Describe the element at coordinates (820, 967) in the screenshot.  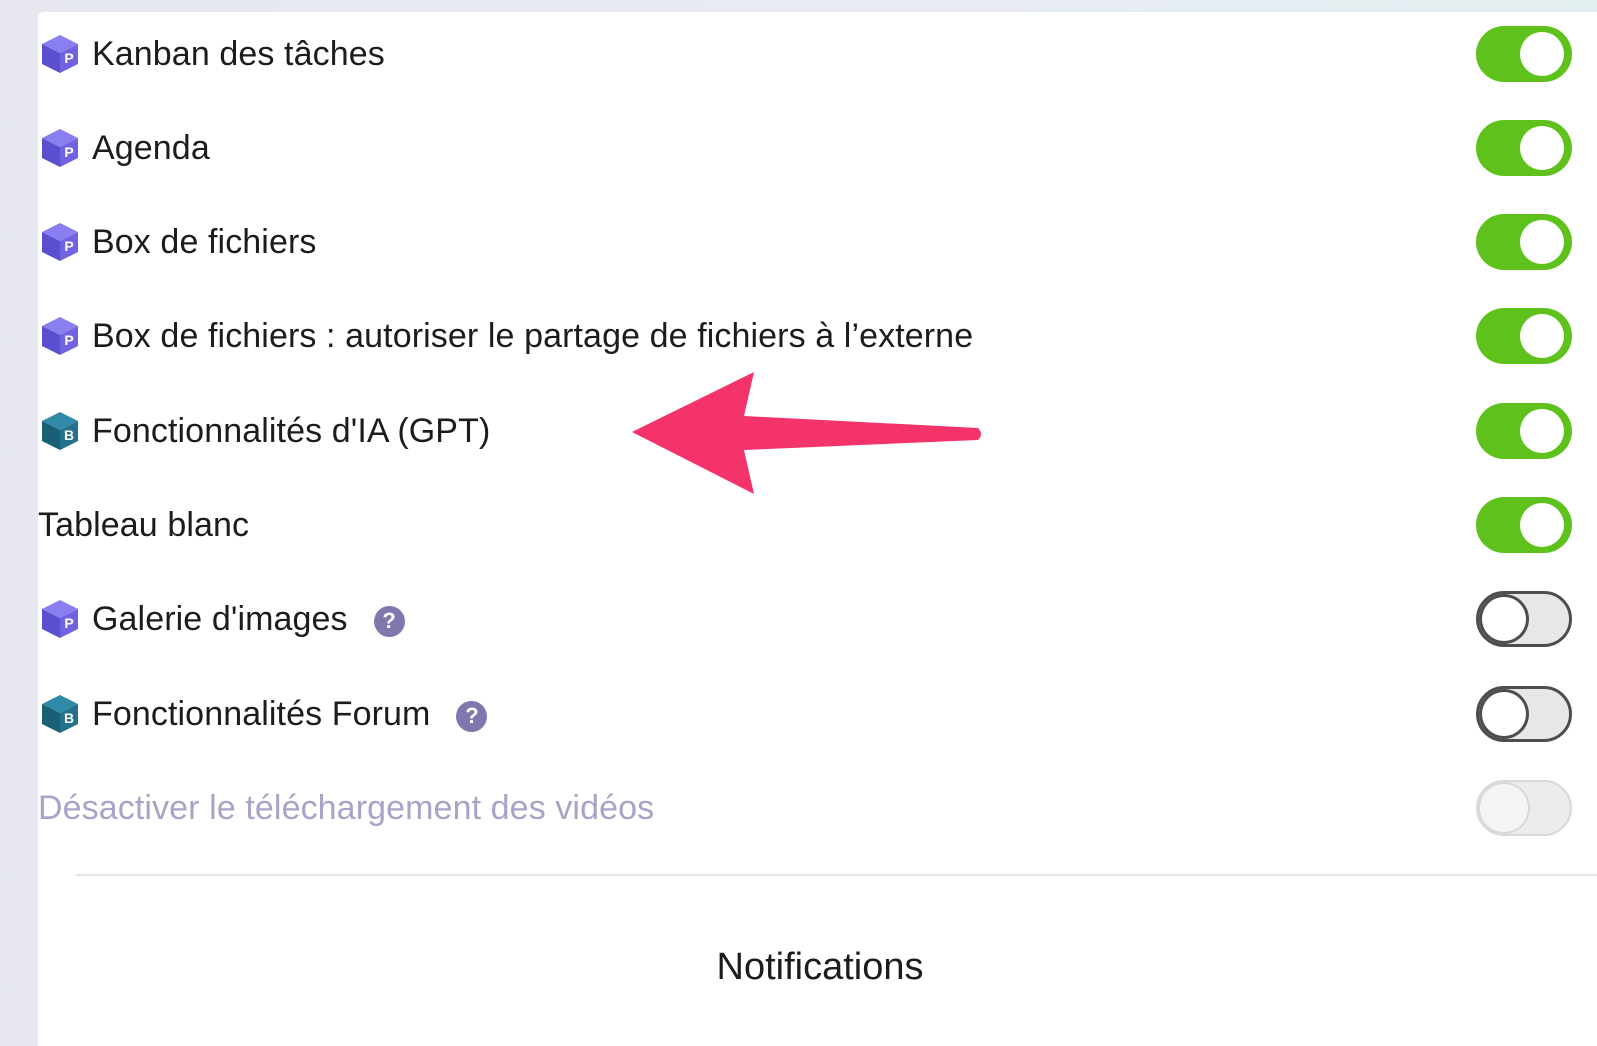
I see `notifications-heading: Notifications` at that location.